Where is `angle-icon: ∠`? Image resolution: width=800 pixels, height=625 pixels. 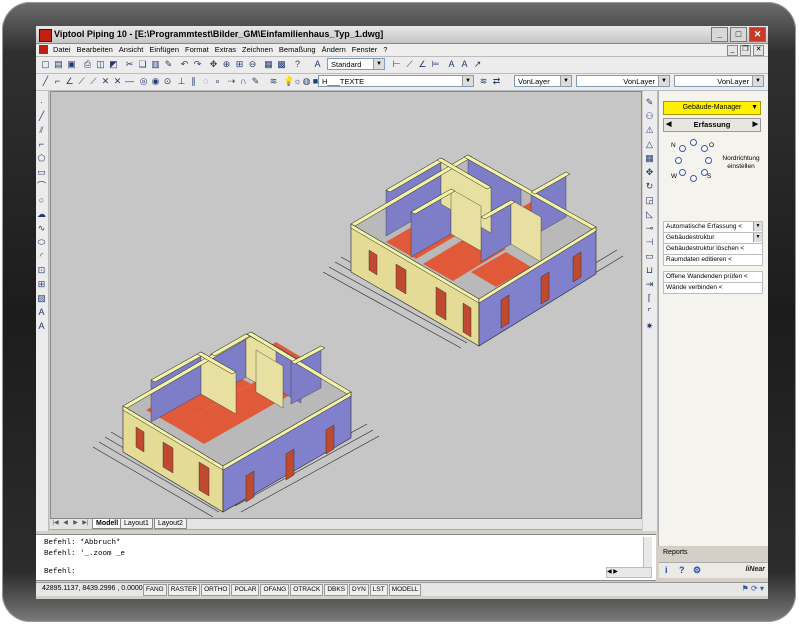 angle-icon: ∠ is located at coordinates (69, 81).